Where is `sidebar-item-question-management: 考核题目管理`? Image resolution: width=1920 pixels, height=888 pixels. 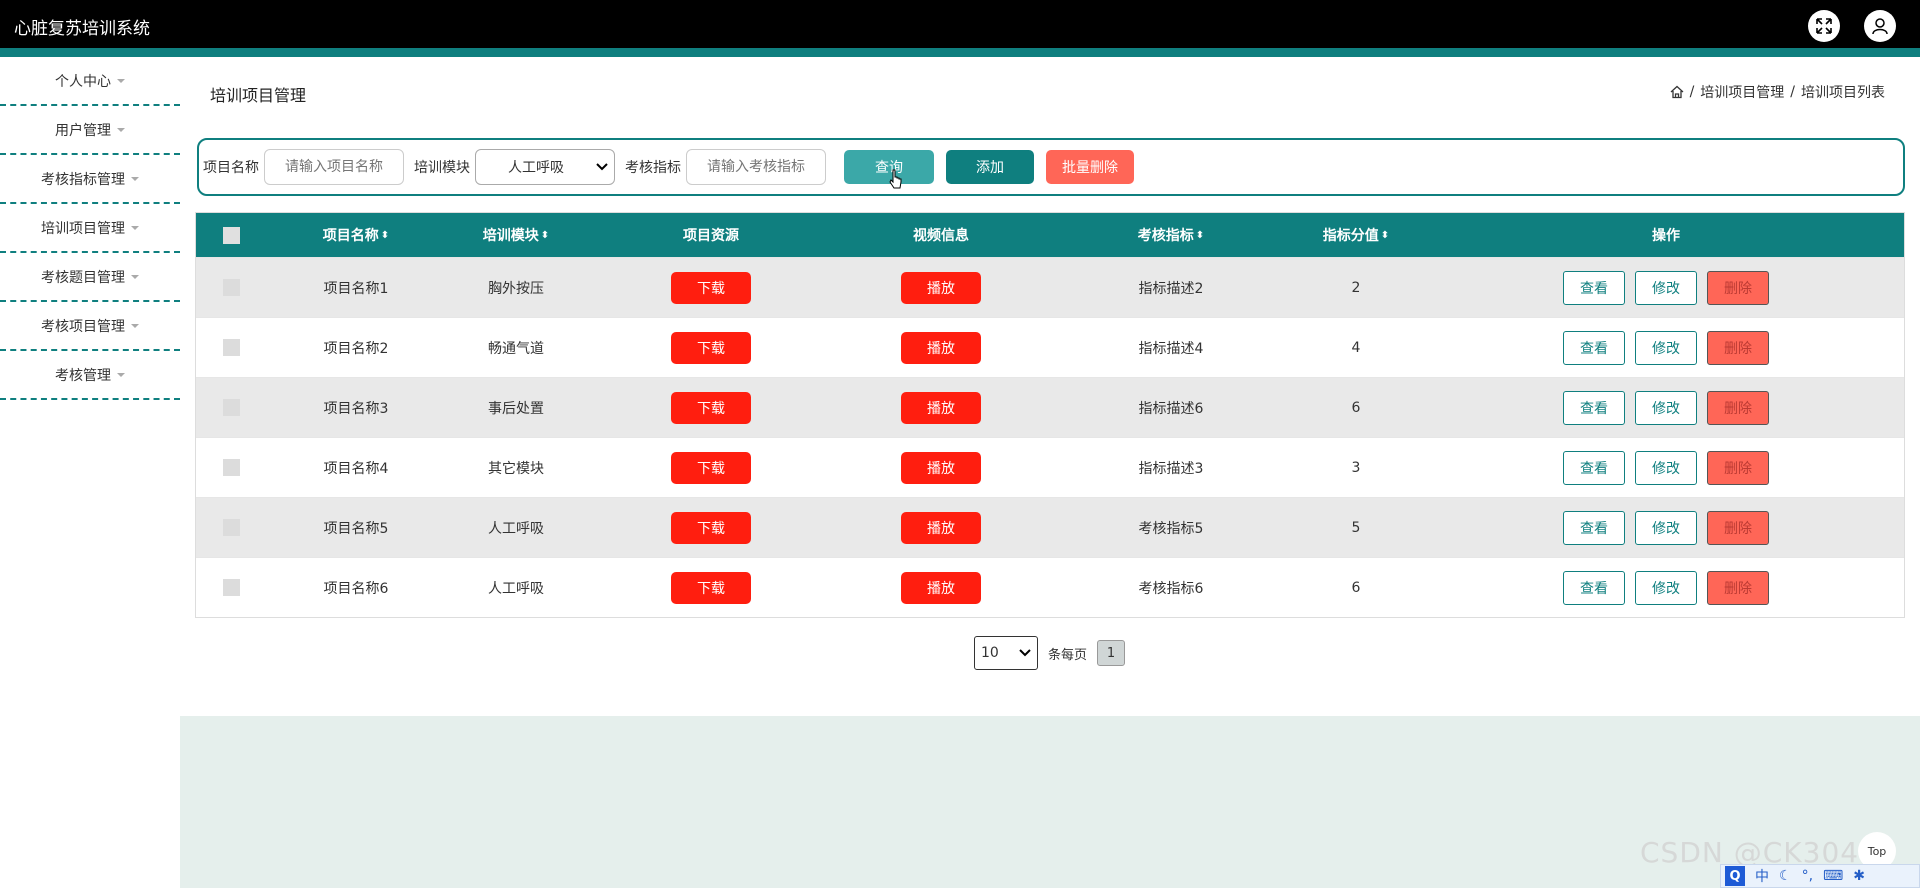
sidebar-item-question-management: 考核题目管理 is located at coordinates (90, 277).